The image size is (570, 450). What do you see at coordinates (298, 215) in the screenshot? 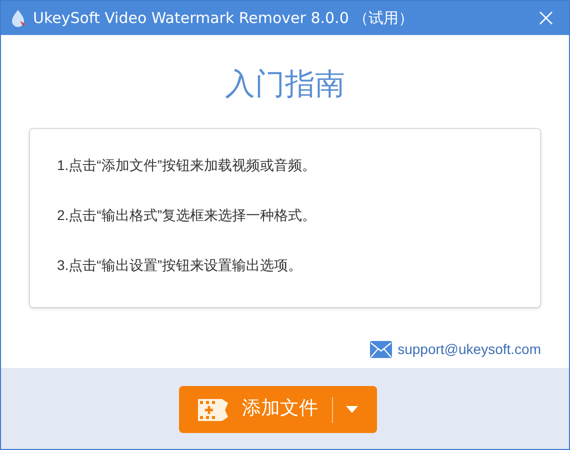
I see `instruction-step: 2.点击“输出格式”复选框来选择一种格式。` at bounding box center [298, 215].